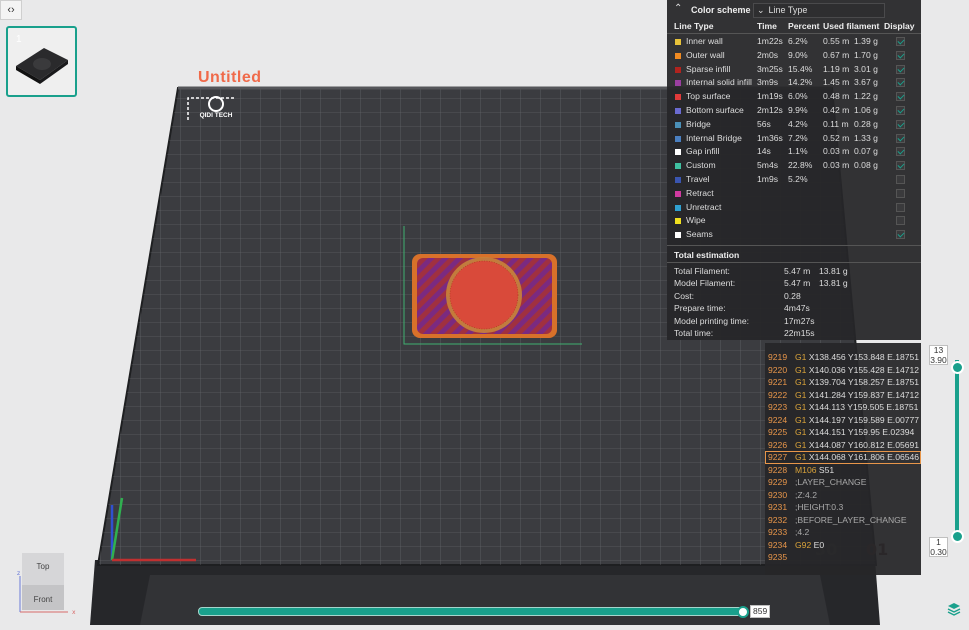  What do you see at coordinates (19, 39) in the screenshot?
I see `plate-index: 1` at bounding box center [19, 39].